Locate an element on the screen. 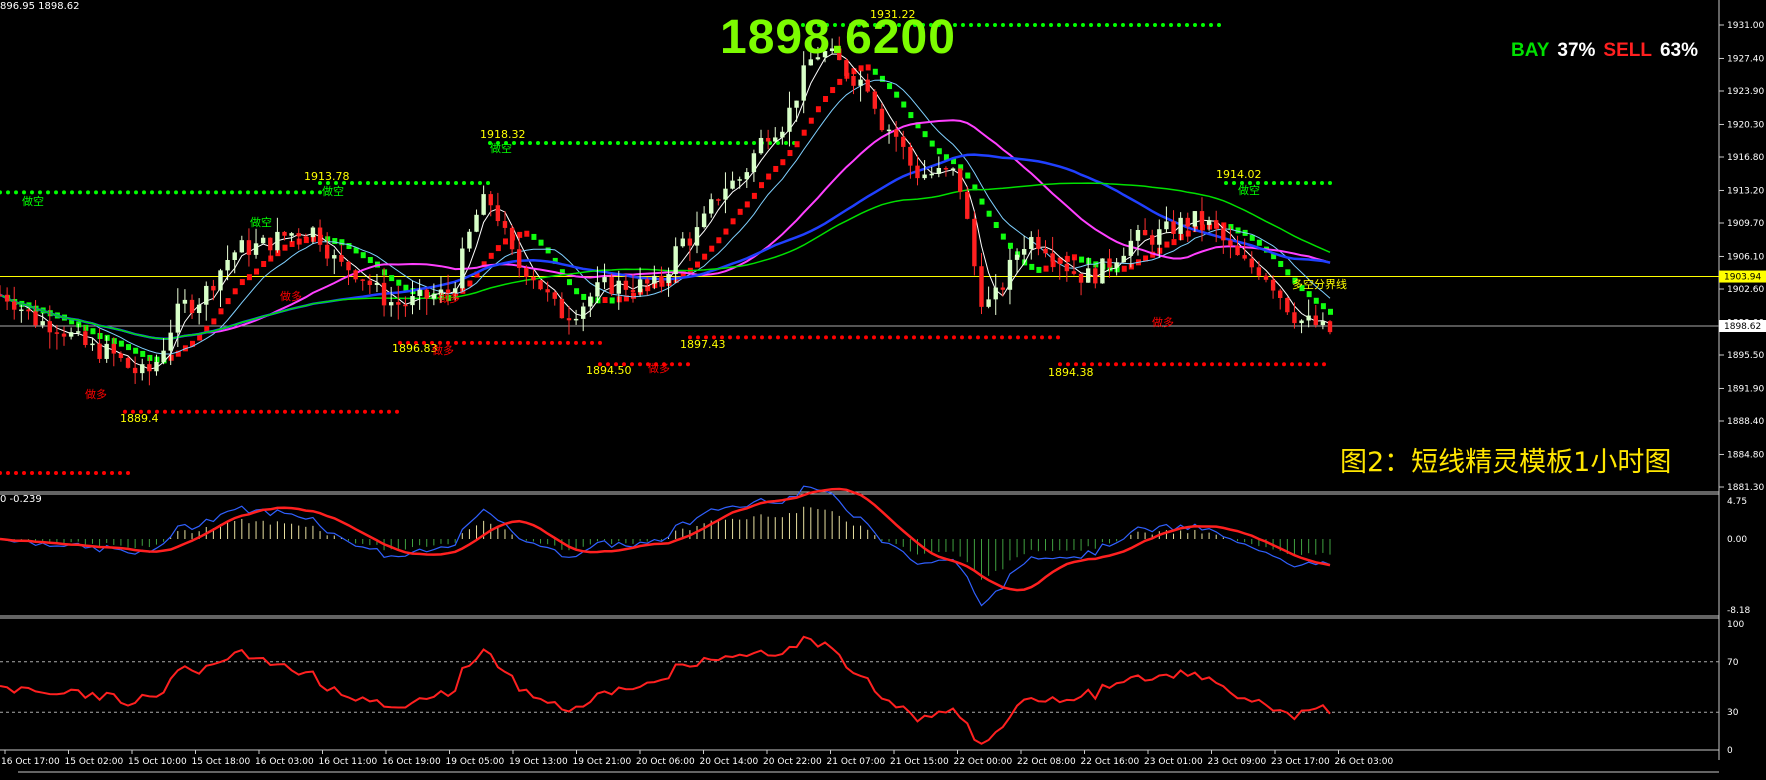  time-tick-label: 21 Oct 07:00 is located at coordinates (856, 762).